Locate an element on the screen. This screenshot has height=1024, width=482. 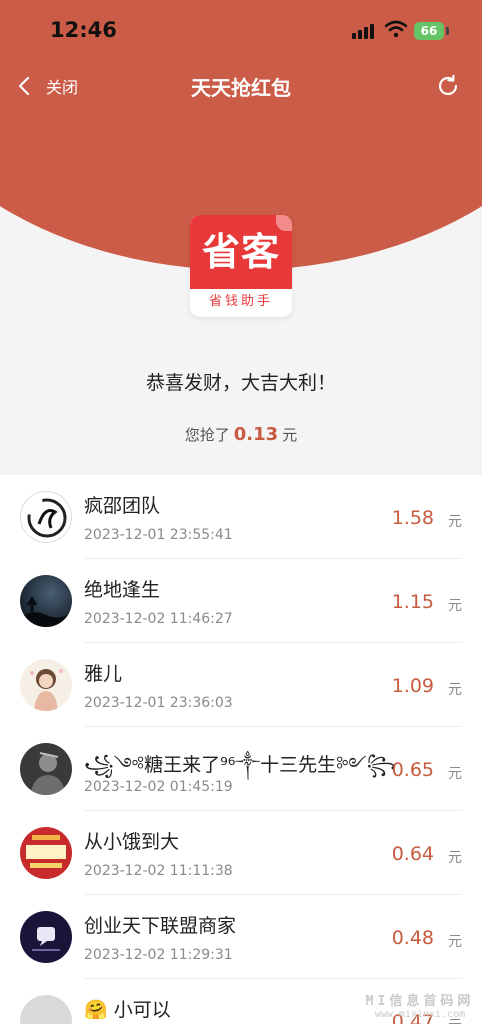
status-time: 12:46 is located at coordinates (83, 30).